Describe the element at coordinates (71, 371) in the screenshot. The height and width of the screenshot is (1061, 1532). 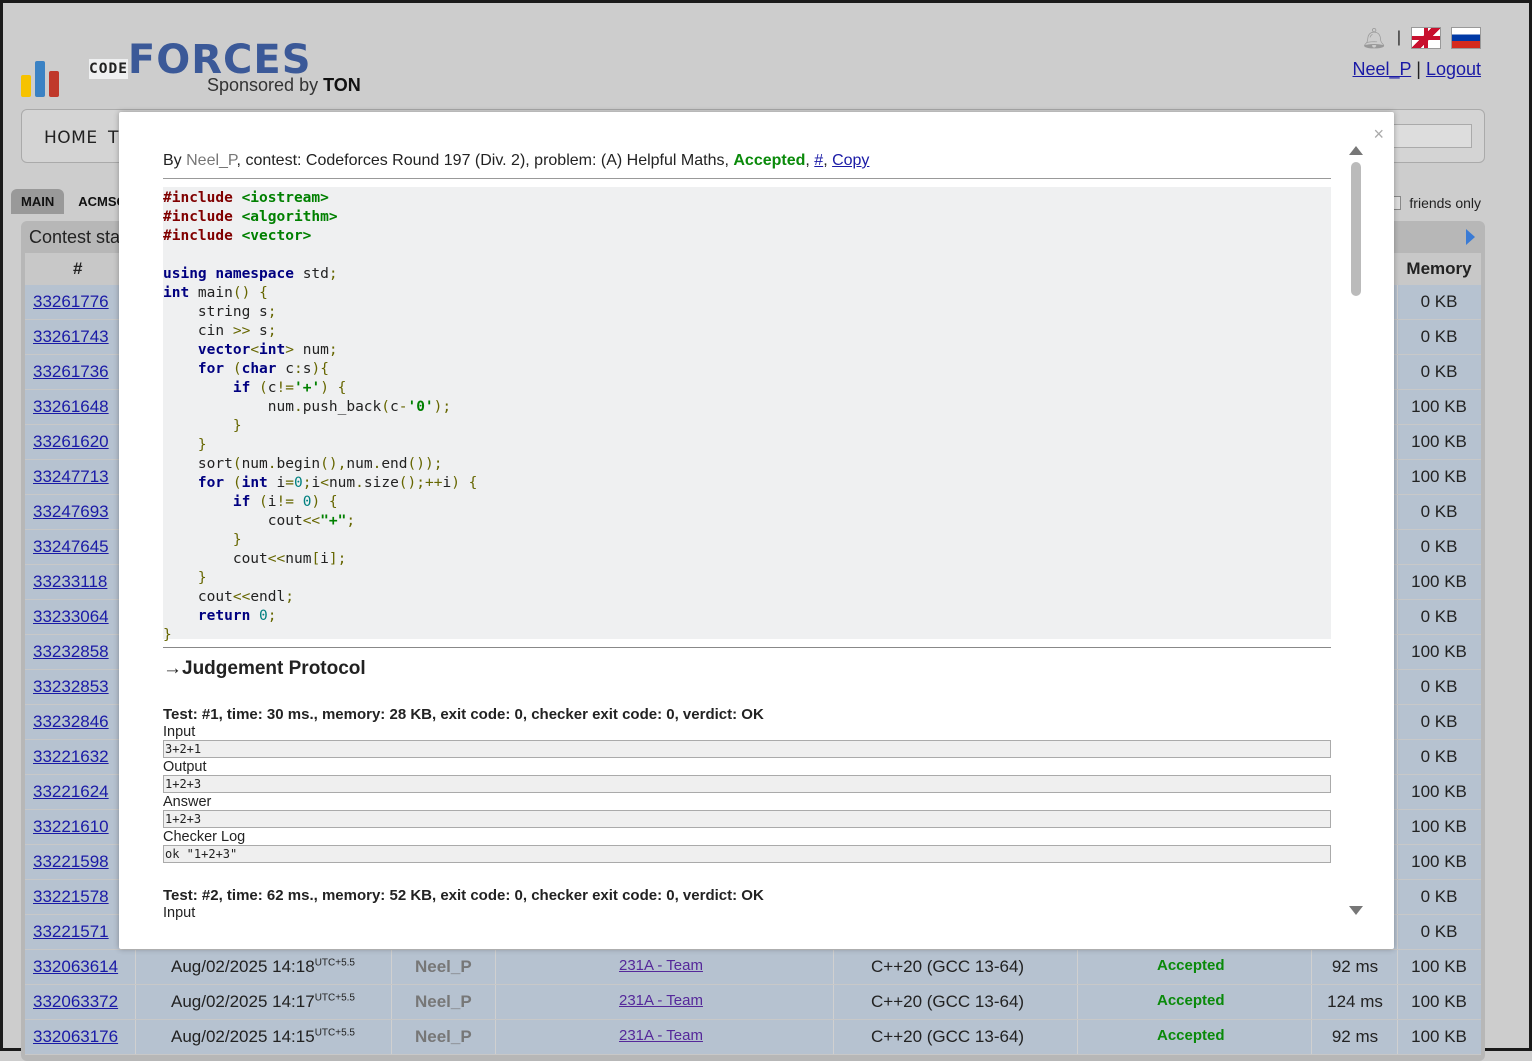
I see `submission-id-link: 33261736` at that location.